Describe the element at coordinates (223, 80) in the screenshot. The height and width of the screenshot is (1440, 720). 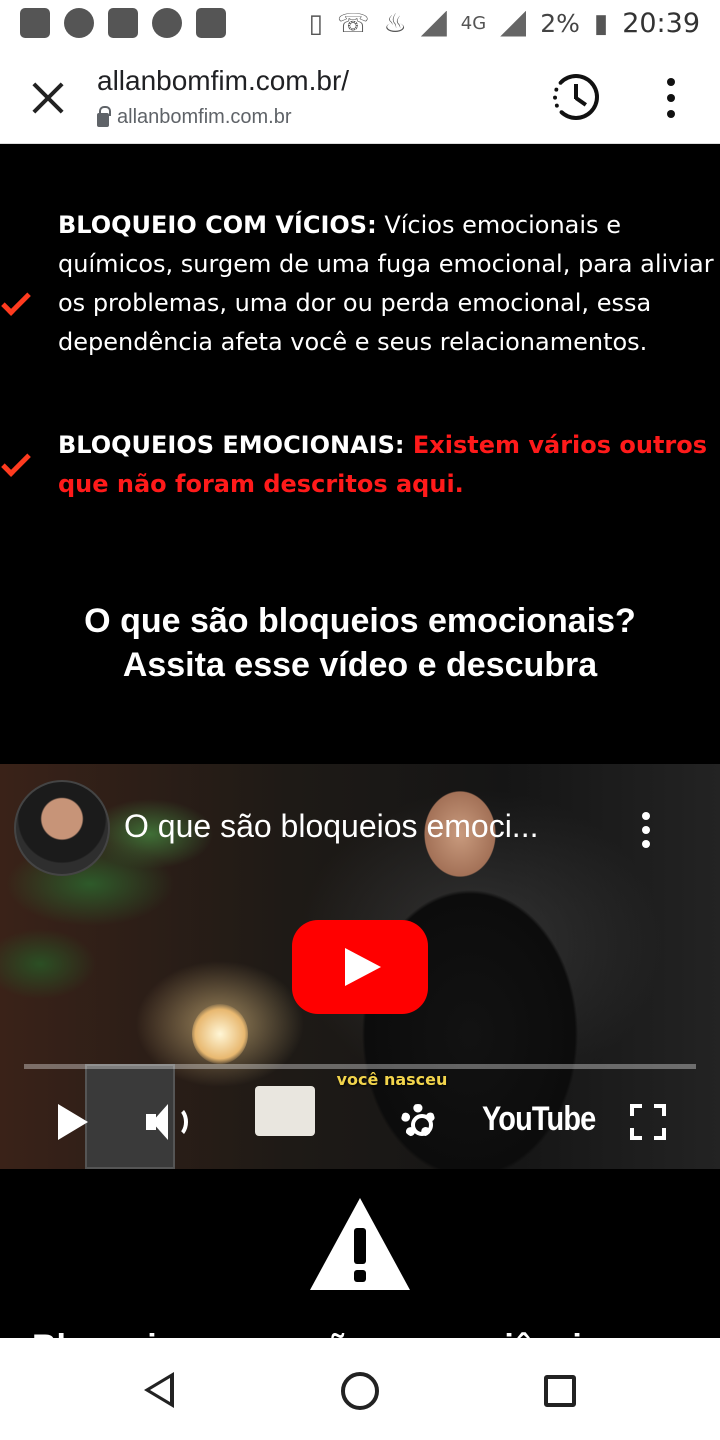
I see `page-title: allanbomfim.com.br/` at that location.